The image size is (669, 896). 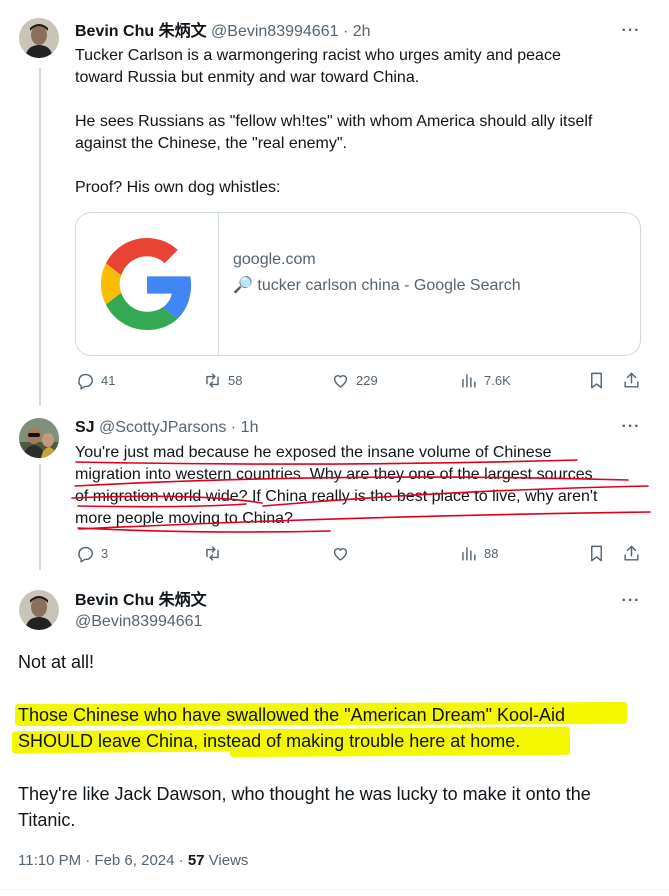 I want to click on reply-icon, so click(x=85, y=554).